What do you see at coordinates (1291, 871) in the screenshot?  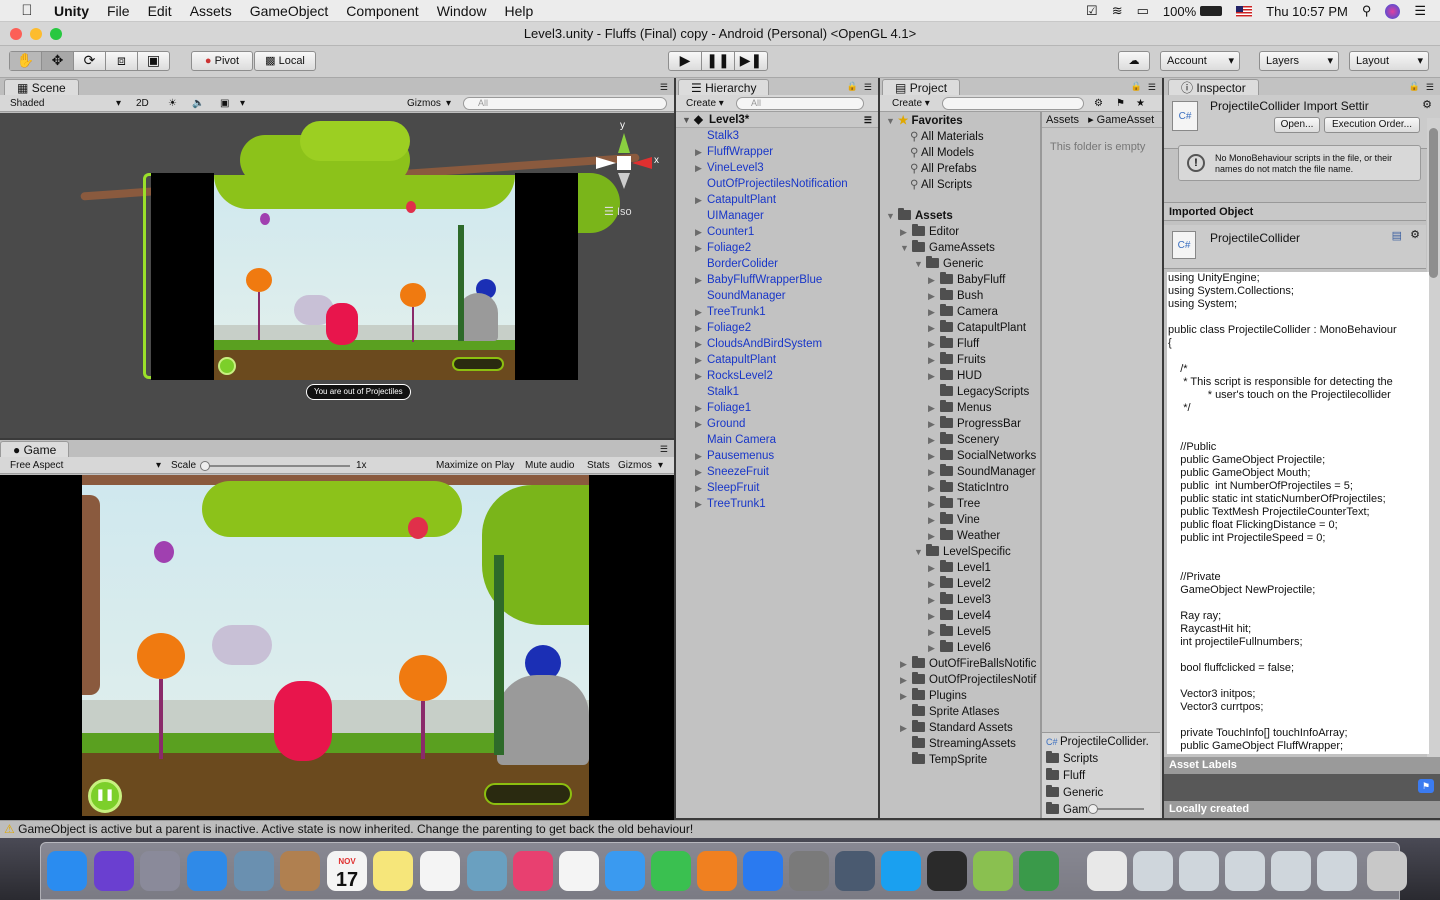 I see `screenshot-4-icon` at bounding box center [1291, 871].